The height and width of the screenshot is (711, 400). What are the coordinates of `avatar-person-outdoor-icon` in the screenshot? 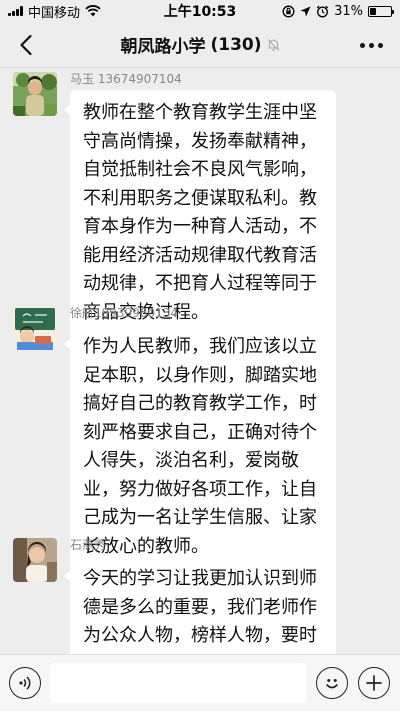 It's located at (35, 94).